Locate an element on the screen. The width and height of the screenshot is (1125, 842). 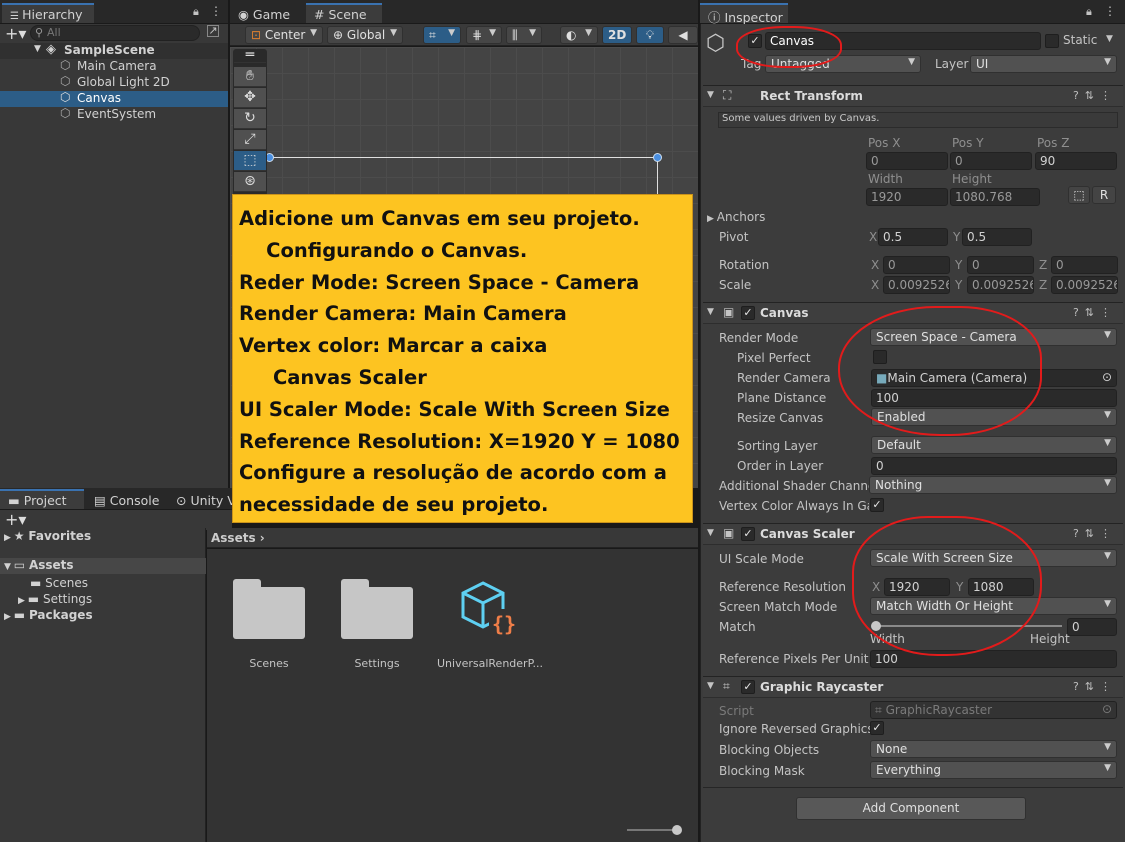
collapse-arrow-icon: ▼ is located at coordinates (37, 49).